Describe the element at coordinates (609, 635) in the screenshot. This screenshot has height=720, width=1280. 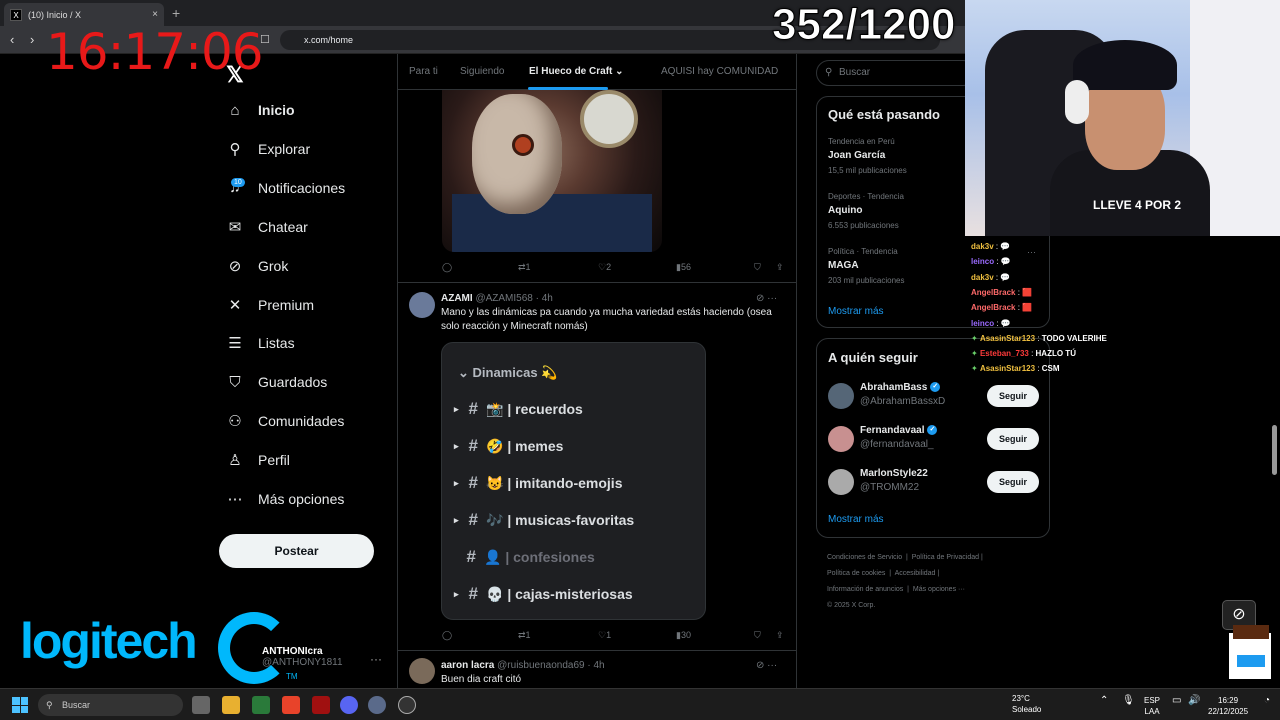
I see `like-count: 1` at that location.